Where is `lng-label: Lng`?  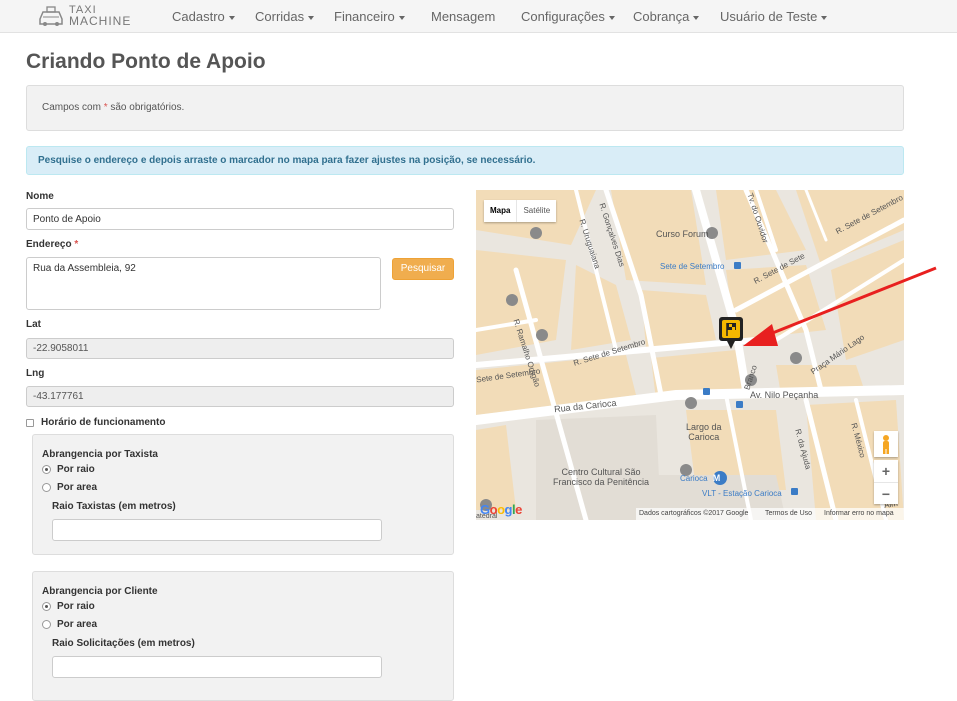
lng-label: Lng is located at coordinates (35, 373).